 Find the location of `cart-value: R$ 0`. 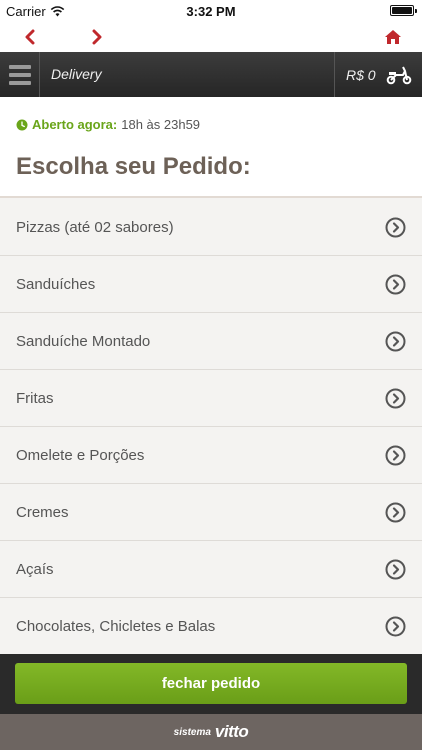

cart-value: R$ 0 is located at coordinates (361, 74).